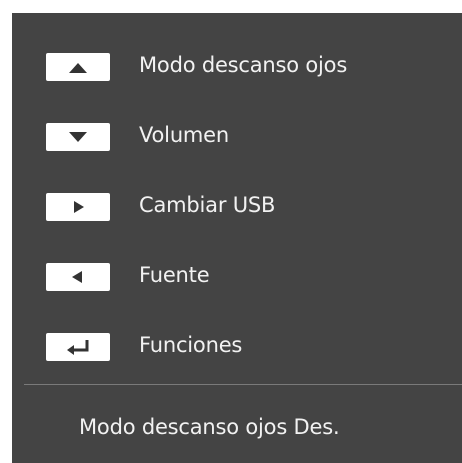  What do you see at coordinates (243, 65) in the screenshot?
I see `menu-item-label: Modo descanso ojos` at bounding box center [243, 65].